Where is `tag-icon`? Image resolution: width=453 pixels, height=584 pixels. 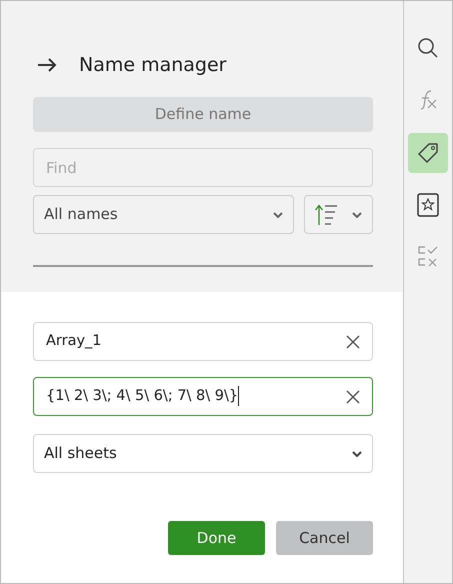
tag-icon is located at coordinates (428, 153).